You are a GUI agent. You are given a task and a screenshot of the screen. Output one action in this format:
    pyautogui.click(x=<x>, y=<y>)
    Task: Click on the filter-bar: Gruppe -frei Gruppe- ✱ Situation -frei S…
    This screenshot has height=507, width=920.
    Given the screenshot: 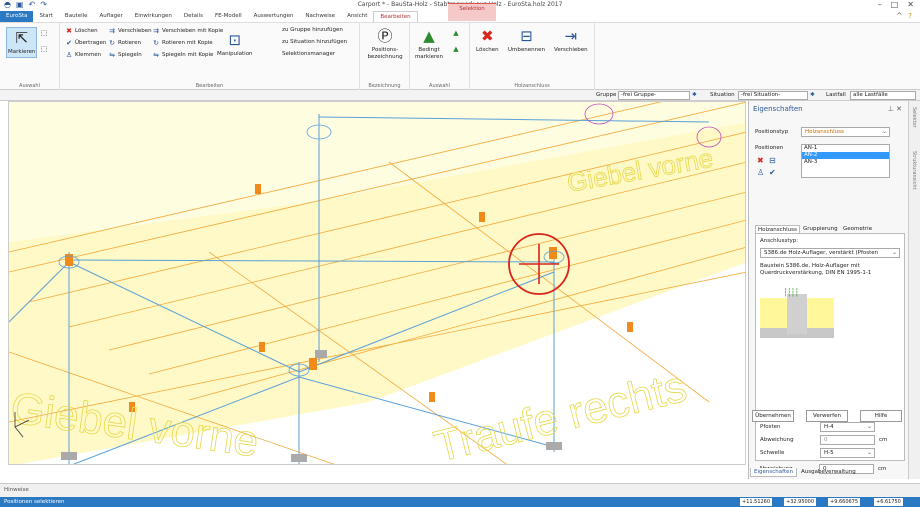 What is the action you would take?
    pyautogui.click(x=460, y=95)
    